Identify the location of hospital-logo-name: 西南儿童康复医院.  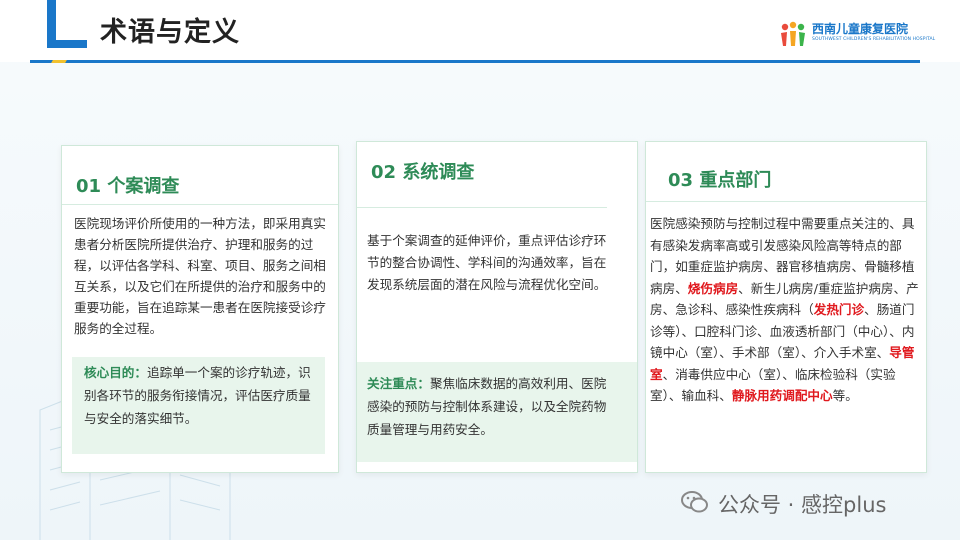
(860, 29).